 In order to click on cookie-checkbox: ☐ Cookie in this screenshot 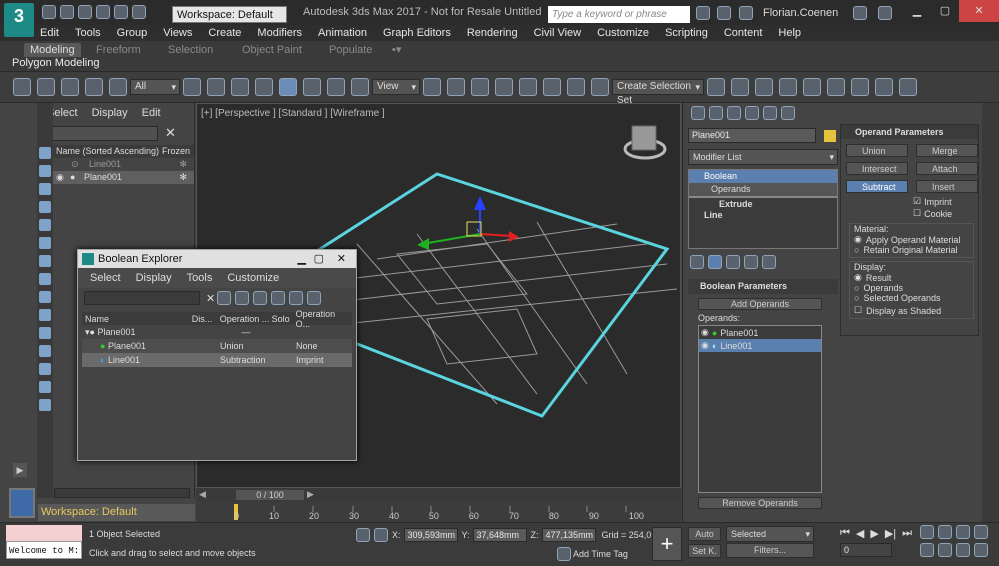, I will do `click(945, 213)`.